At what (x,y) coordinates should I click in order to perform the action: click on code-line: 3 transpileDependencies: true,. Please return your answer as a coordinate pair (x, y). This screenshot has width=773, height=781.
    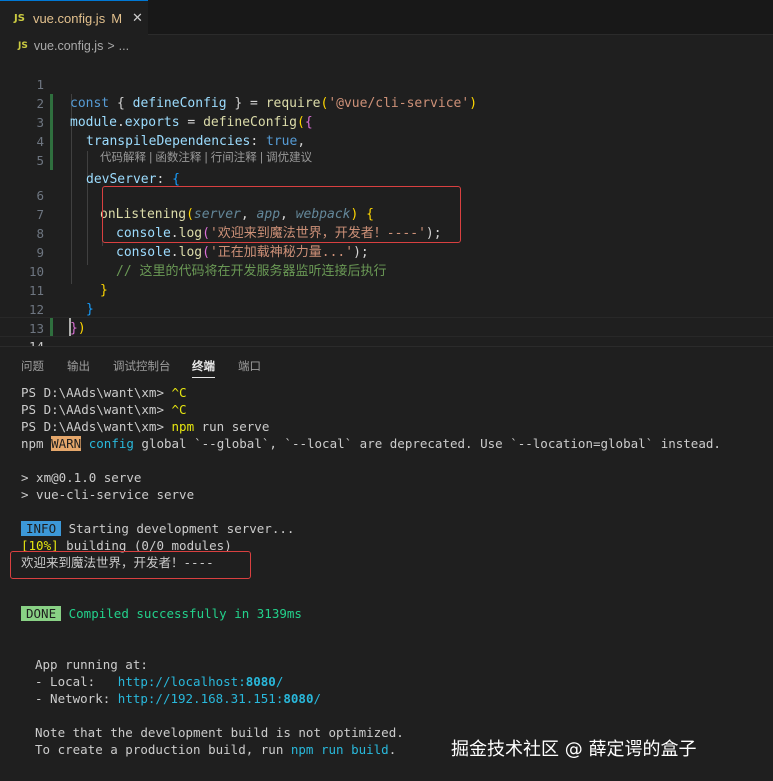
    Looking at the image, I should click on (386, 121).